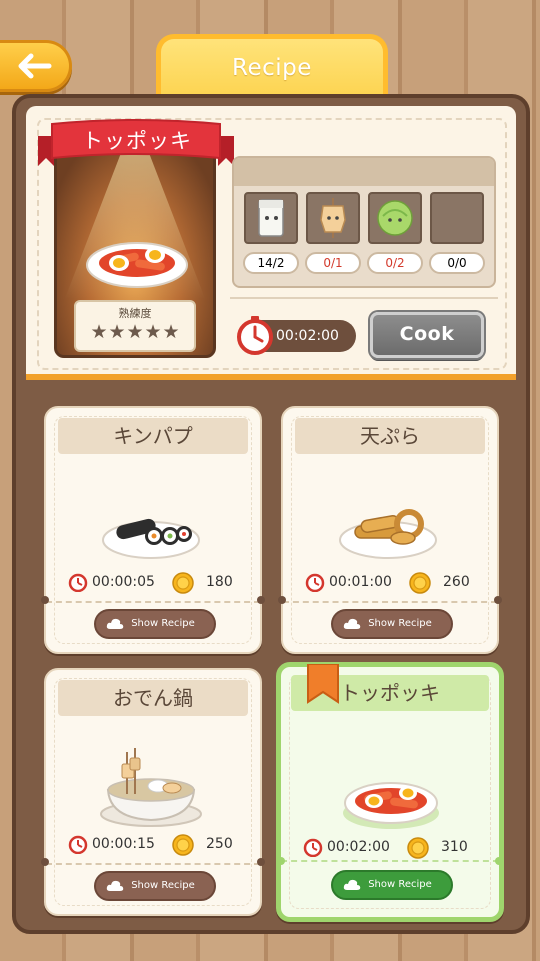  I want to click on selected-recipe-name: トッポッキ, so click(137, 141).